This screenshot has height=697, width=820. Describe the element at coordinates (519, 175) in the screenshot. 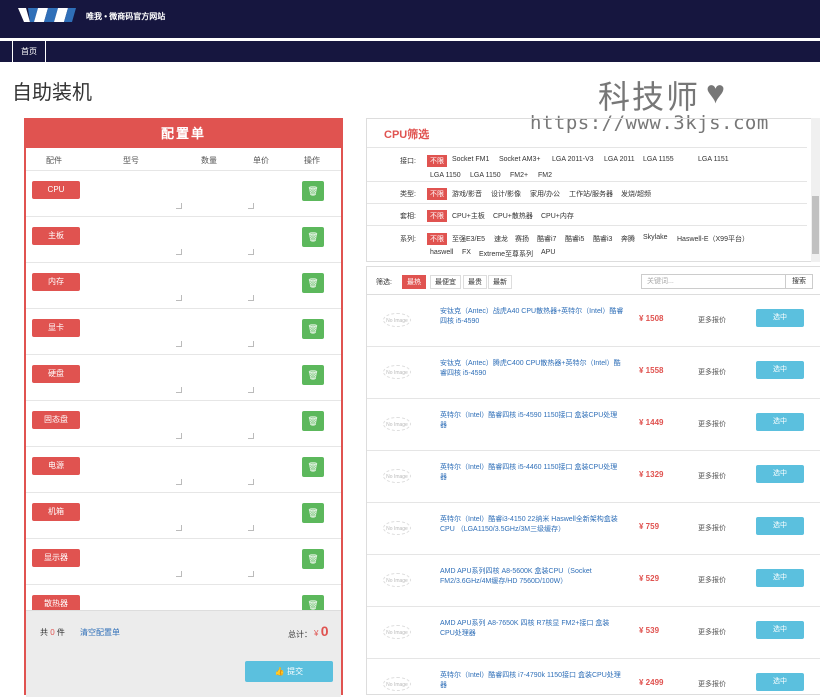

I see `filter-option: FM2+` at that location.